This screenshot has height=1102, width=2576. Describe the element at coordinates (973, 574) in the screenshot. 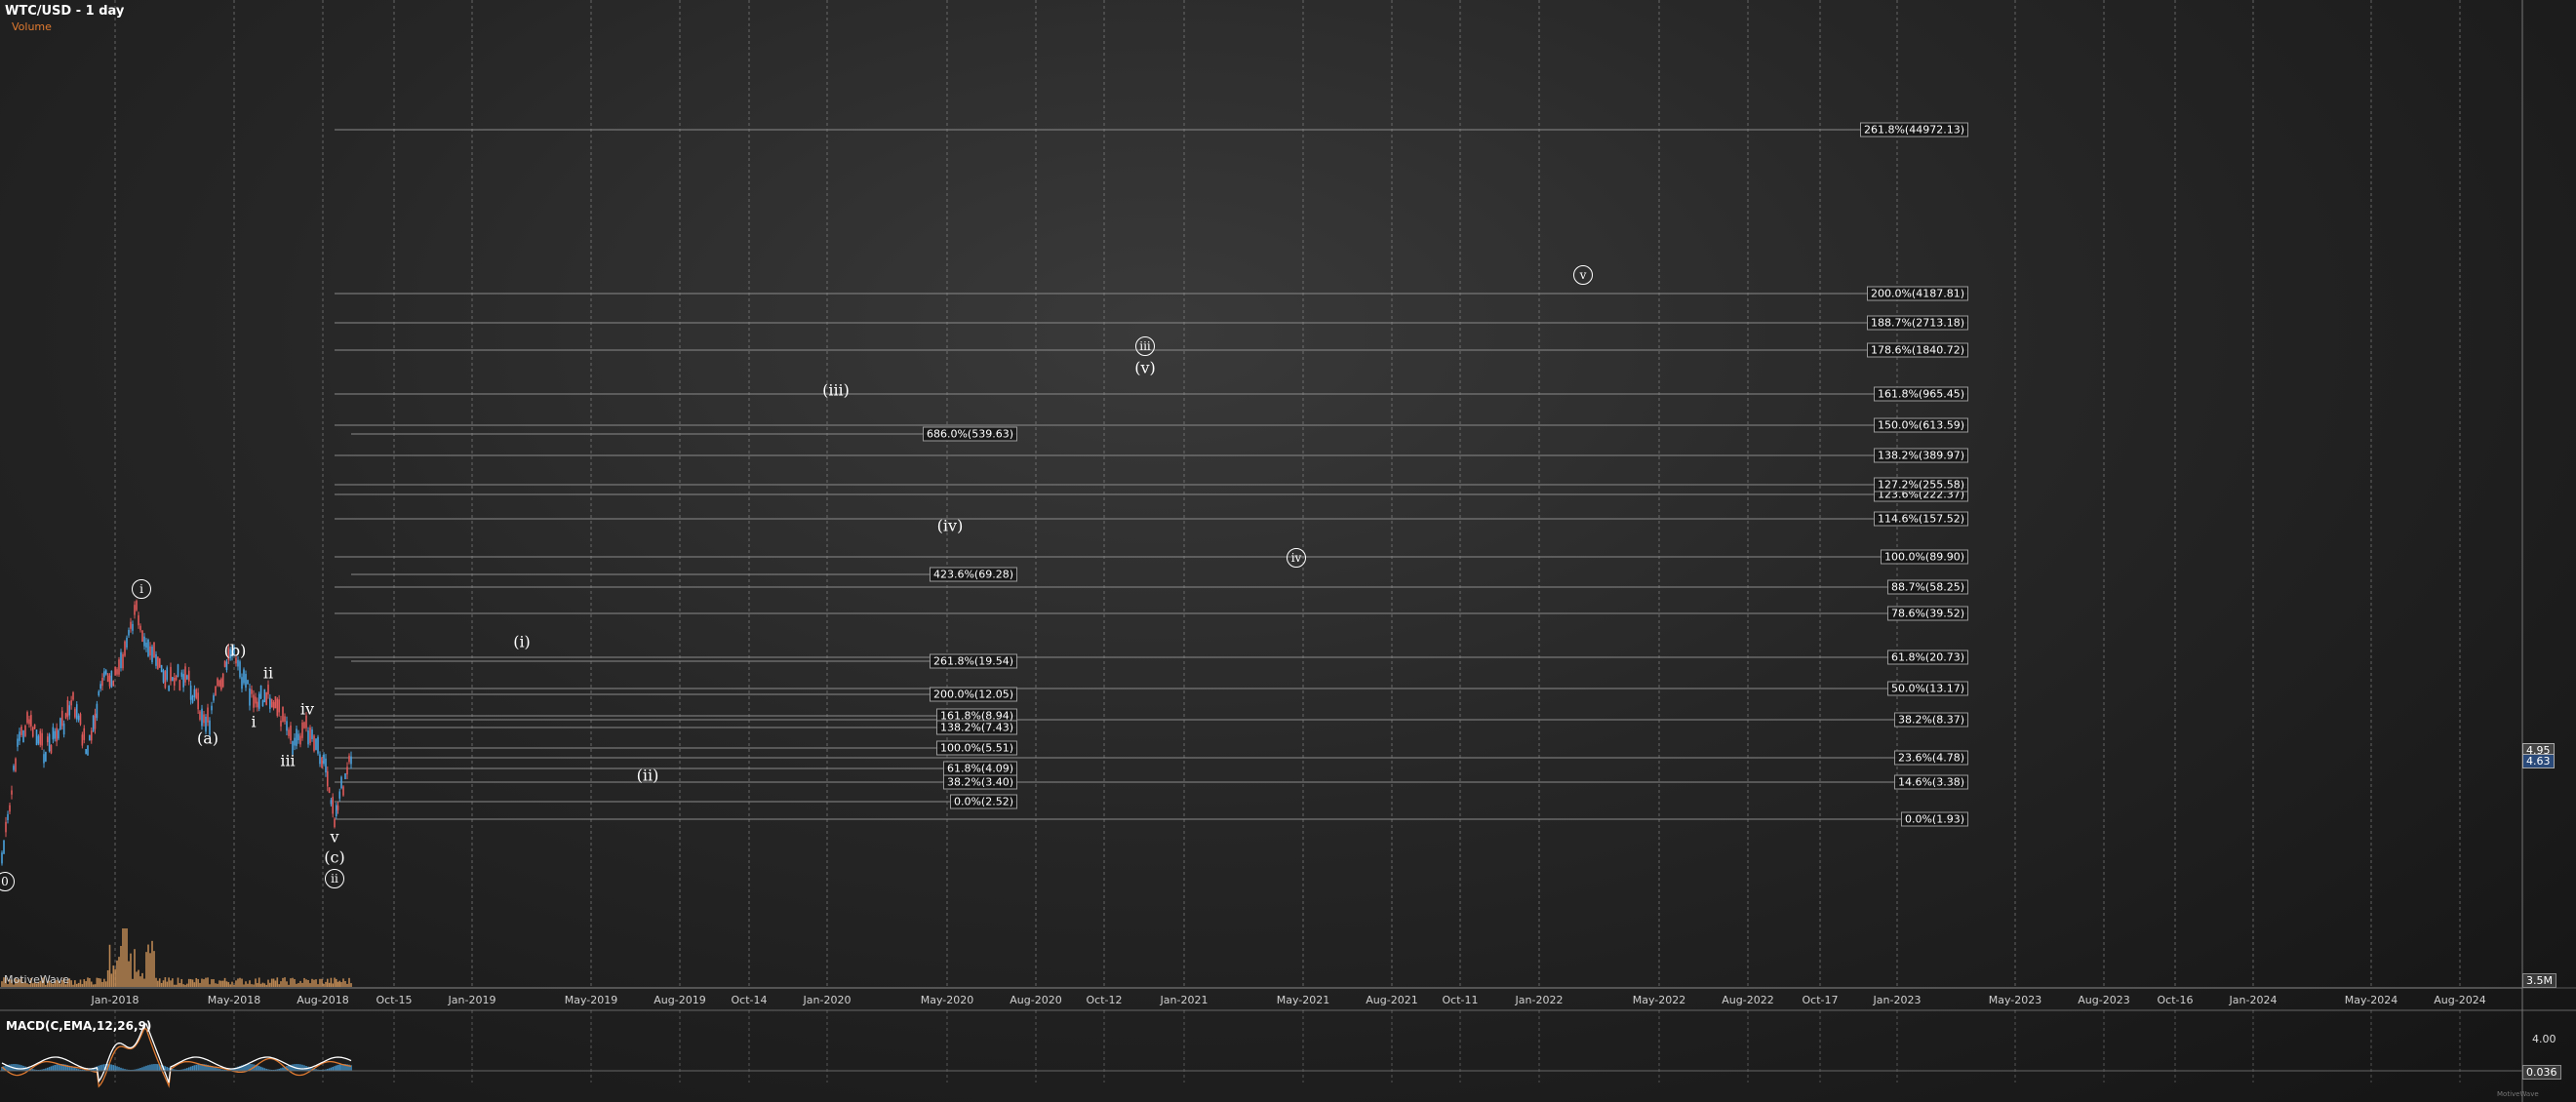

I see `fib-label-mid: 423.6%(69.28)` at that location.